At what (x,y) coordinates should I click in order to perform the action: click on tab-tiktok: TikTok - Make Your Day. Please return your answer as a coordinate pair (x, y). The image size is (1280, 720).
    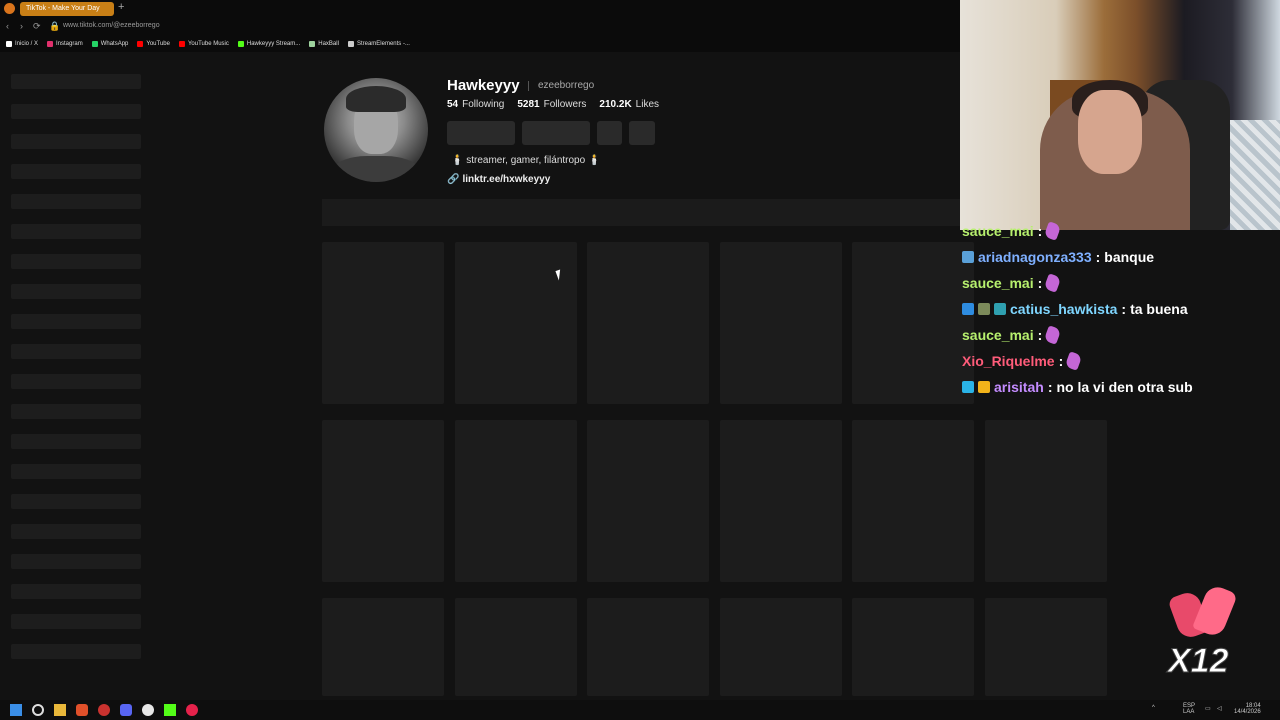
    Looking at the image, I should click on (67, 9).